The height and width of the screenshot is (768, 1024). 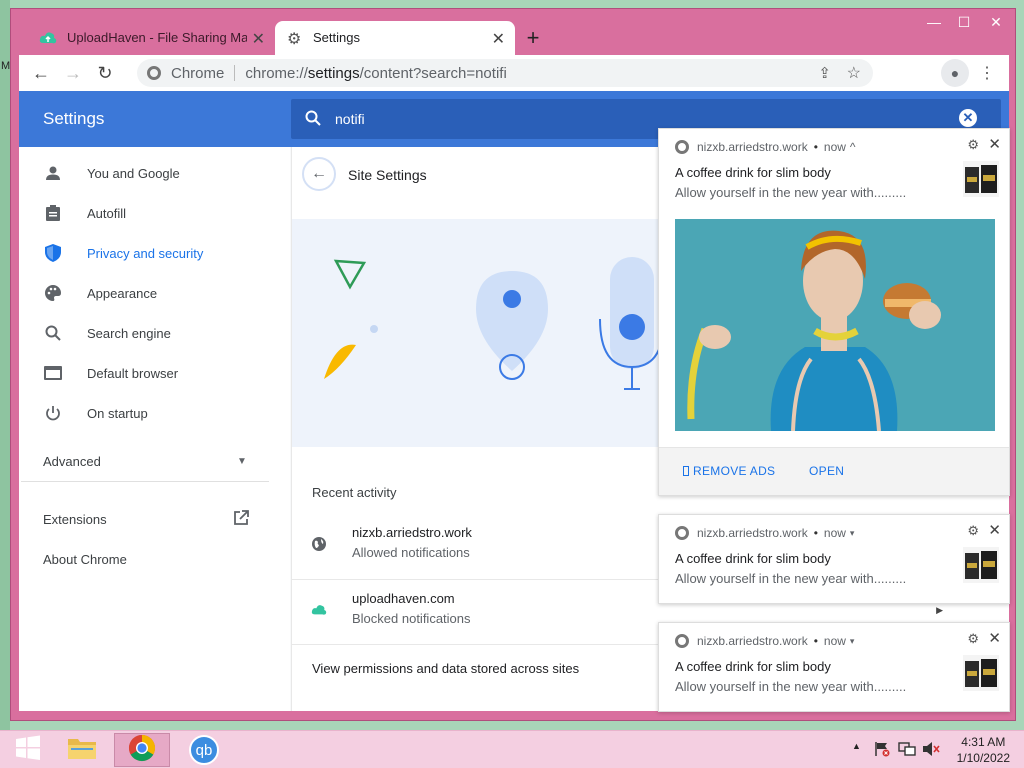 What do you see at coordinates (154, 293) in the screenshot?
I see `sidebar-item-appearance: Appearance` at bounding box center [154, 293].